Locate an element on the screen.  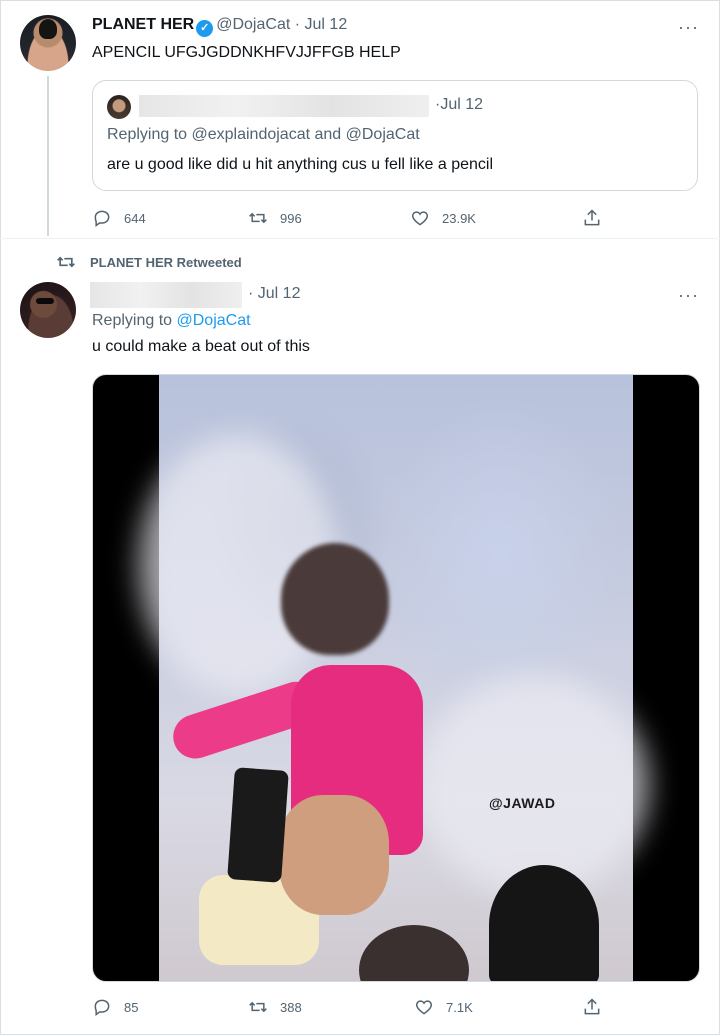
tweet-text: u could make a beat out of this is located at coordinates (201, 346).